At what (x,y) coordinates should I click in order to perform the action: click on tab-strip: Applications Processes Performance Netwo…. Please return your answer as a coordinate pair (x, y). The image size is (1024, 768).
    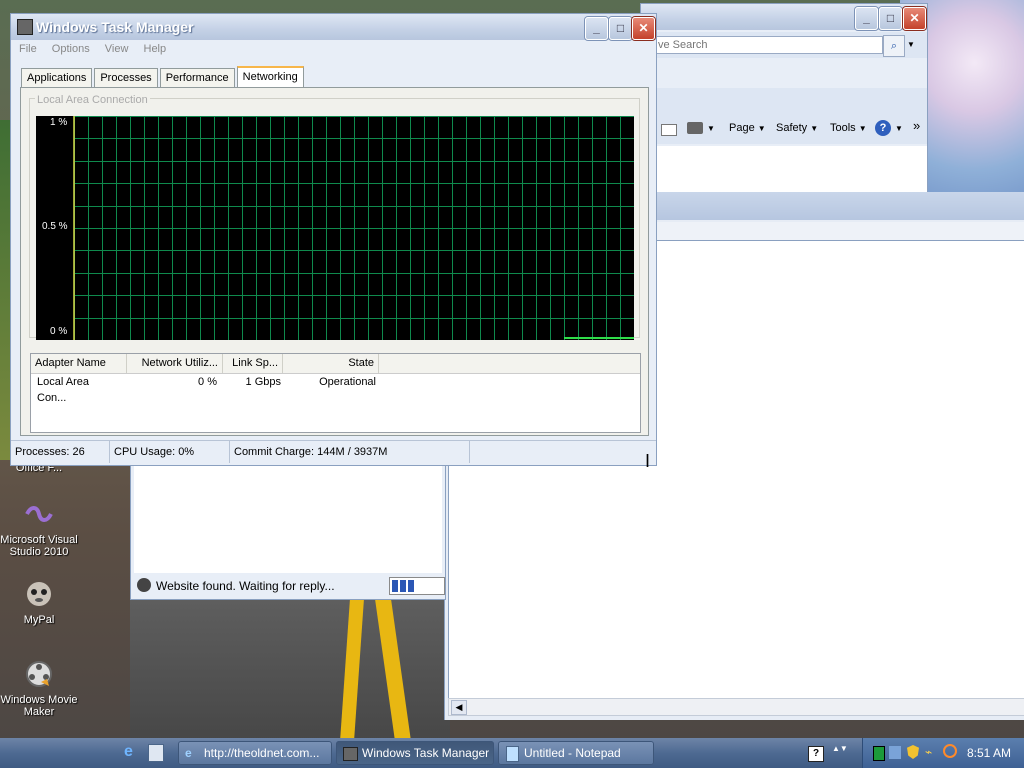
    Looking at the image, I should click on (162, 77).